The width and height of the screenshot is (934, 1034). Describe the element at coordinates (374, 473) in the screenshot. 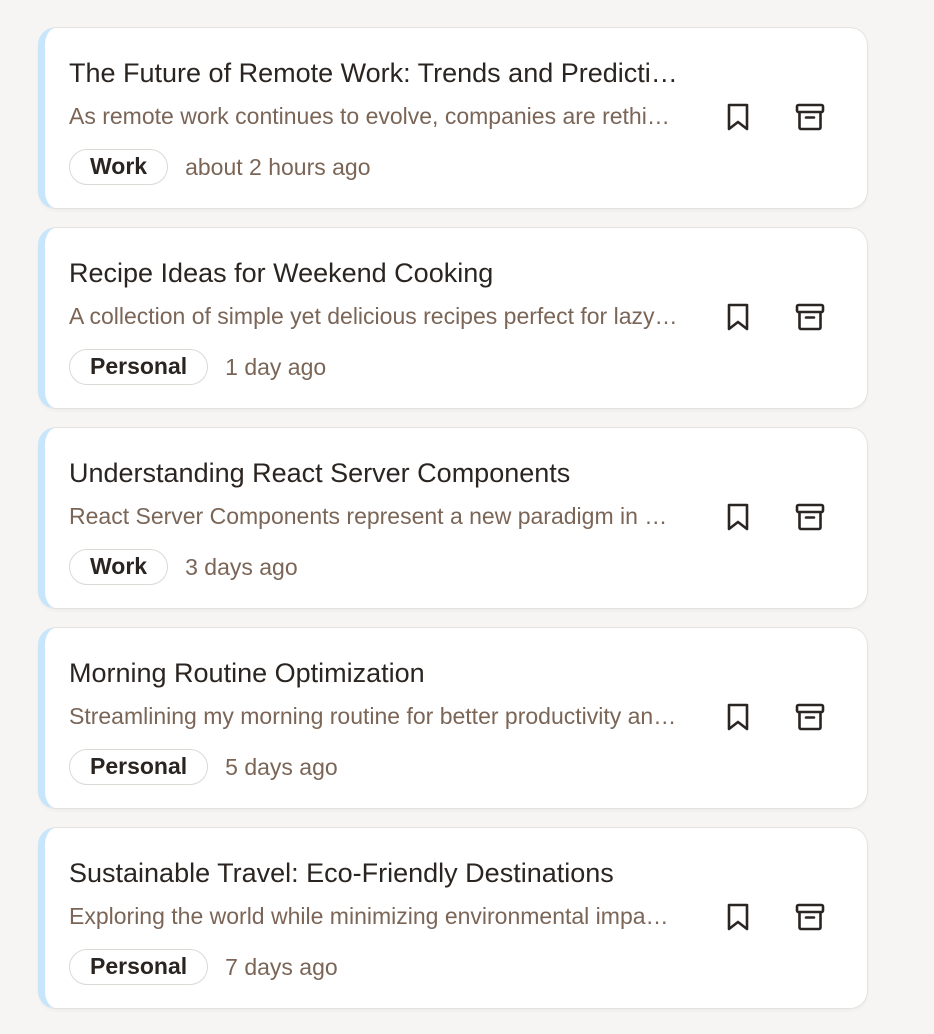

I see `note-title: Understanding React Server Components` at that location.